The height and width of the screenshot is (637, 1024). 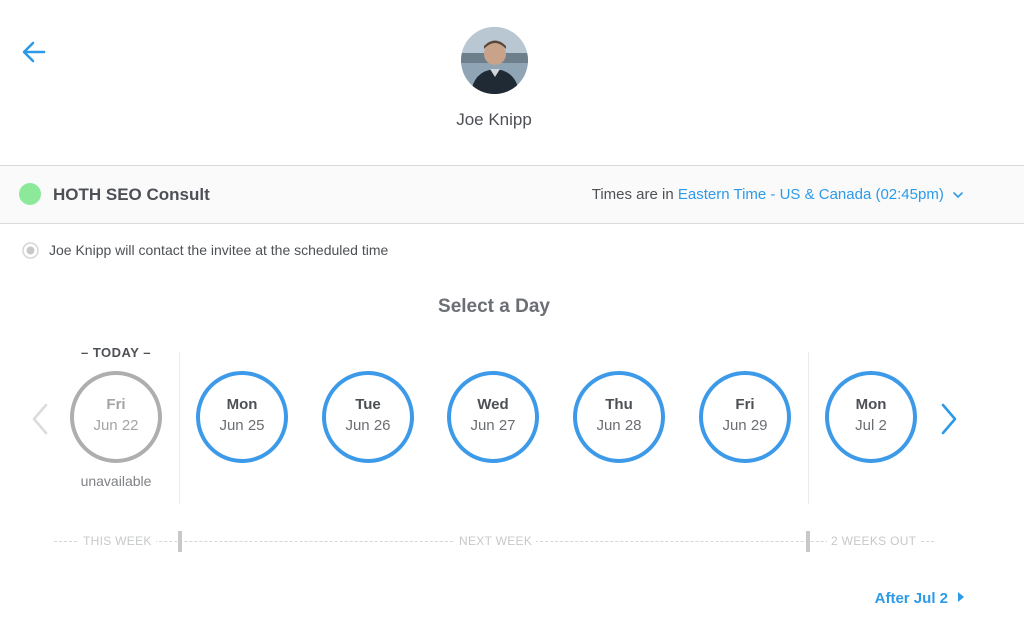 I want to click on timezone-link: Eastern Time - US & Canada (02:45pm), so click(x=811, y=194).